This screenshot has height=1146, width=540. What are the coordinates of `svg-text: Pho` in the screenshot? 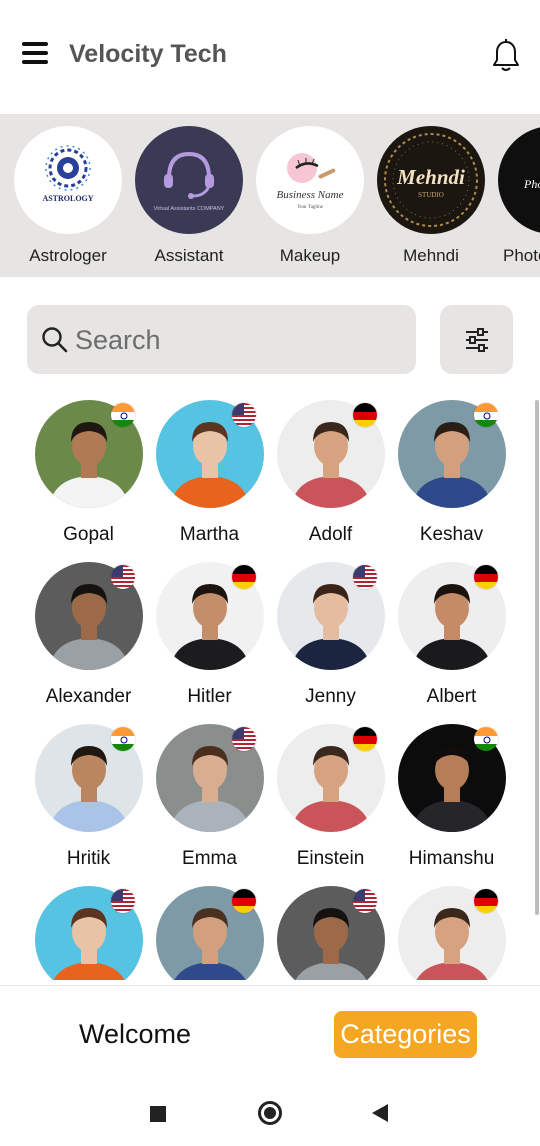 It's located at (531, 184).